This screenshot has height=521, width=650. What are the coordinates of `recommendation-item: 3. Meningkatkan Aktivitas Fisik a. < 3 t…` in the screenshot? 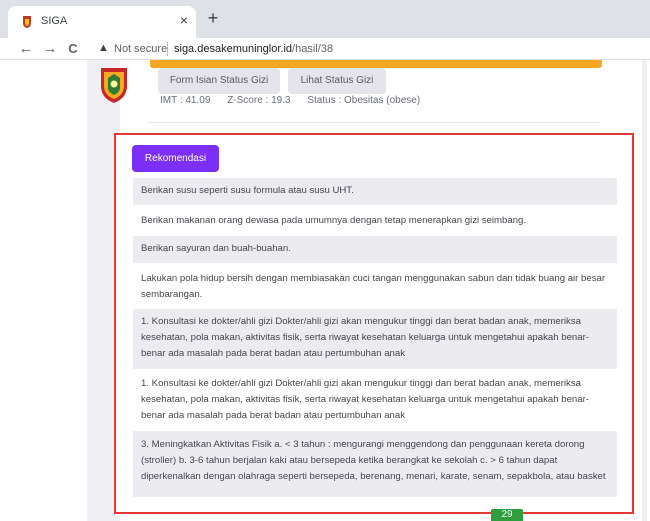 It's located at (375, 464).